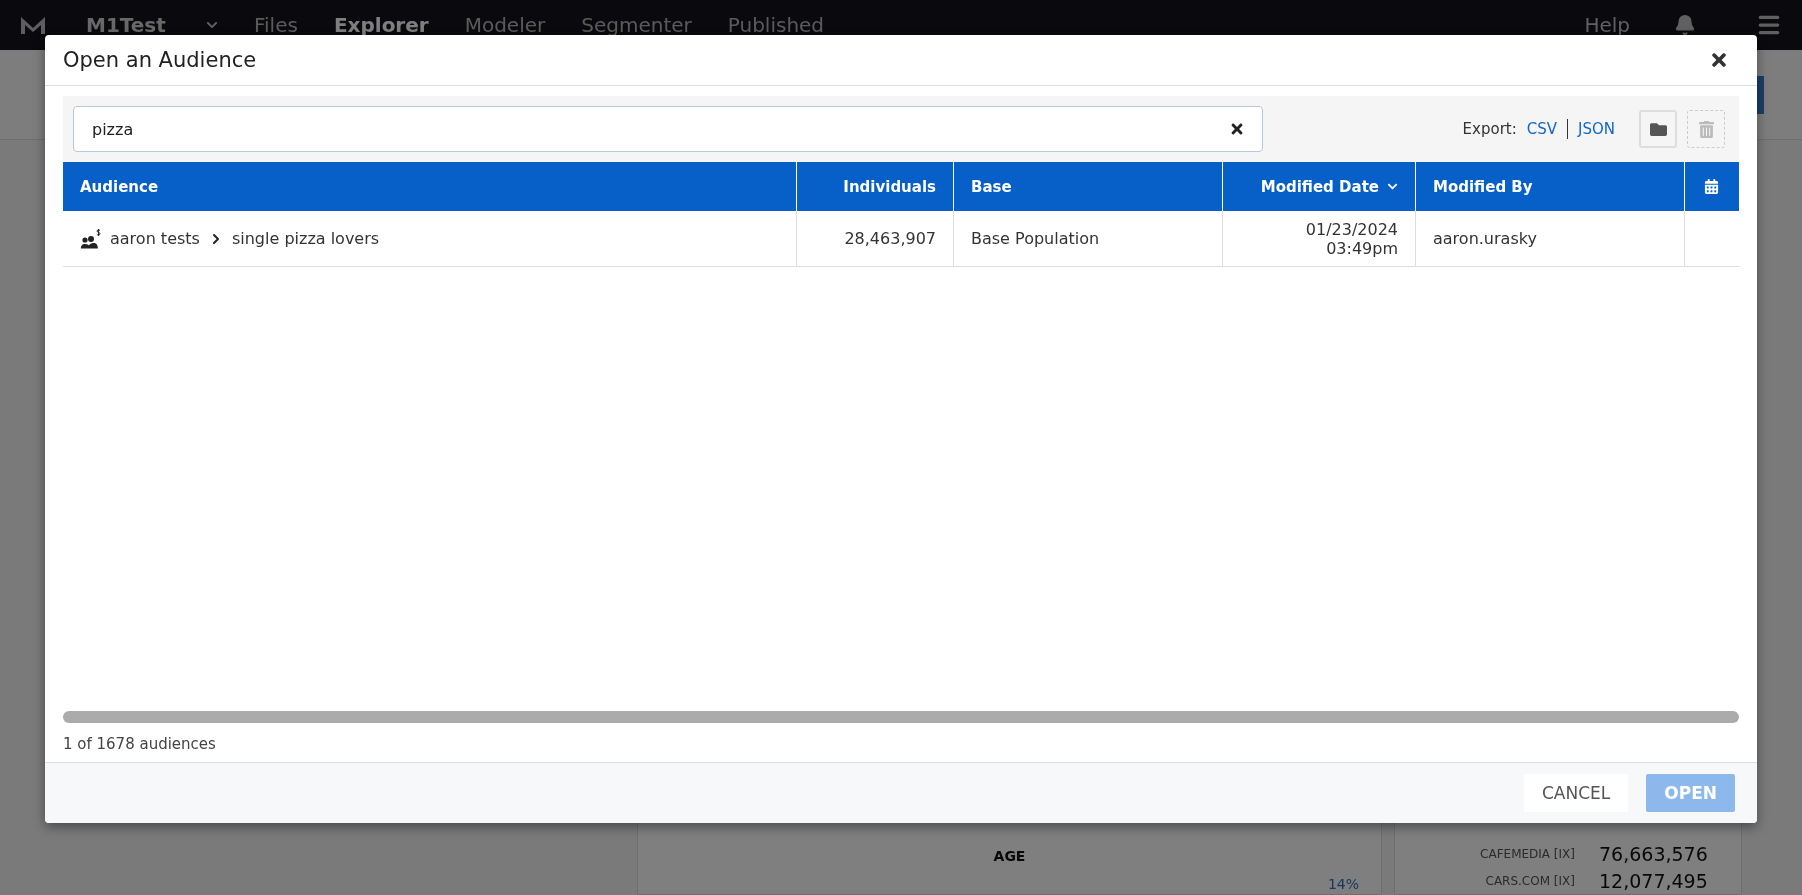 This screenshot has height=895, width=1802. What do you see at coordinates (160, 60) in the screenshot?
I see `dialog-title: Open an Audience` at bounding box center [160, 60].